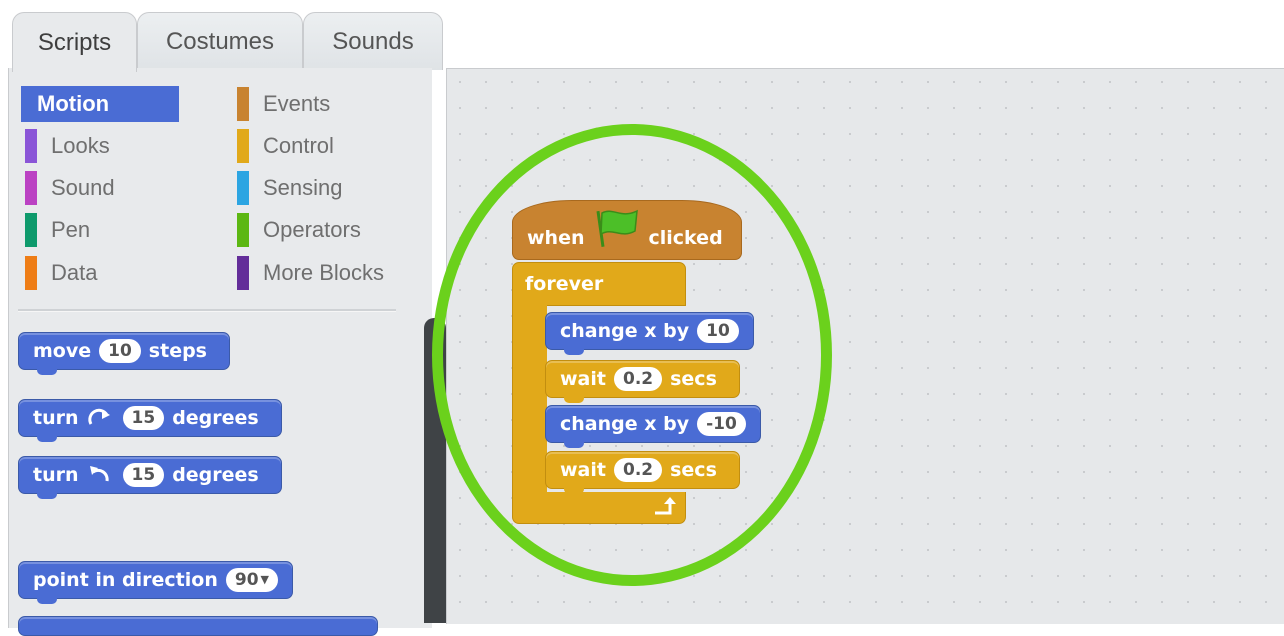 This screenshot has height=636, width=1284. I want to click on category-label: Operators, so click(312, 229).